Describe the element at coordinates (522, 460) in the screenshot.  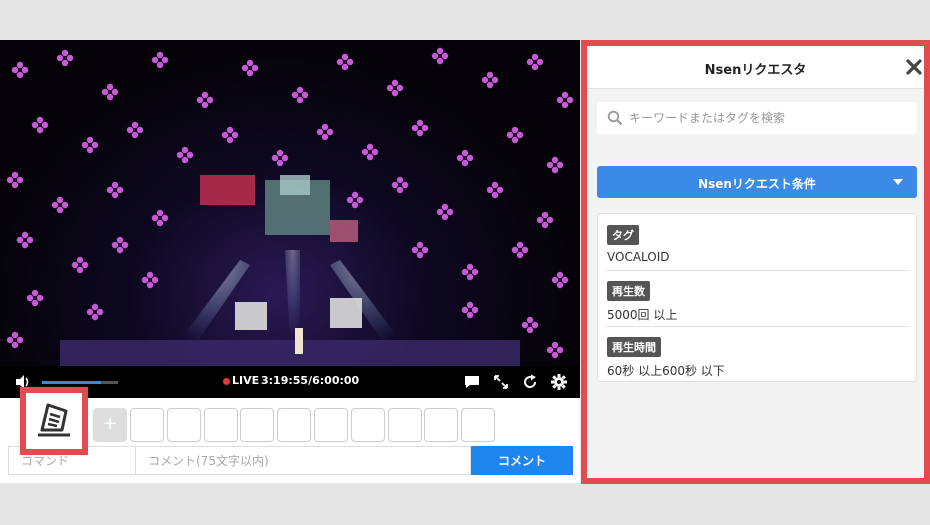
I see `comment-submit-button: コメント` at that location.